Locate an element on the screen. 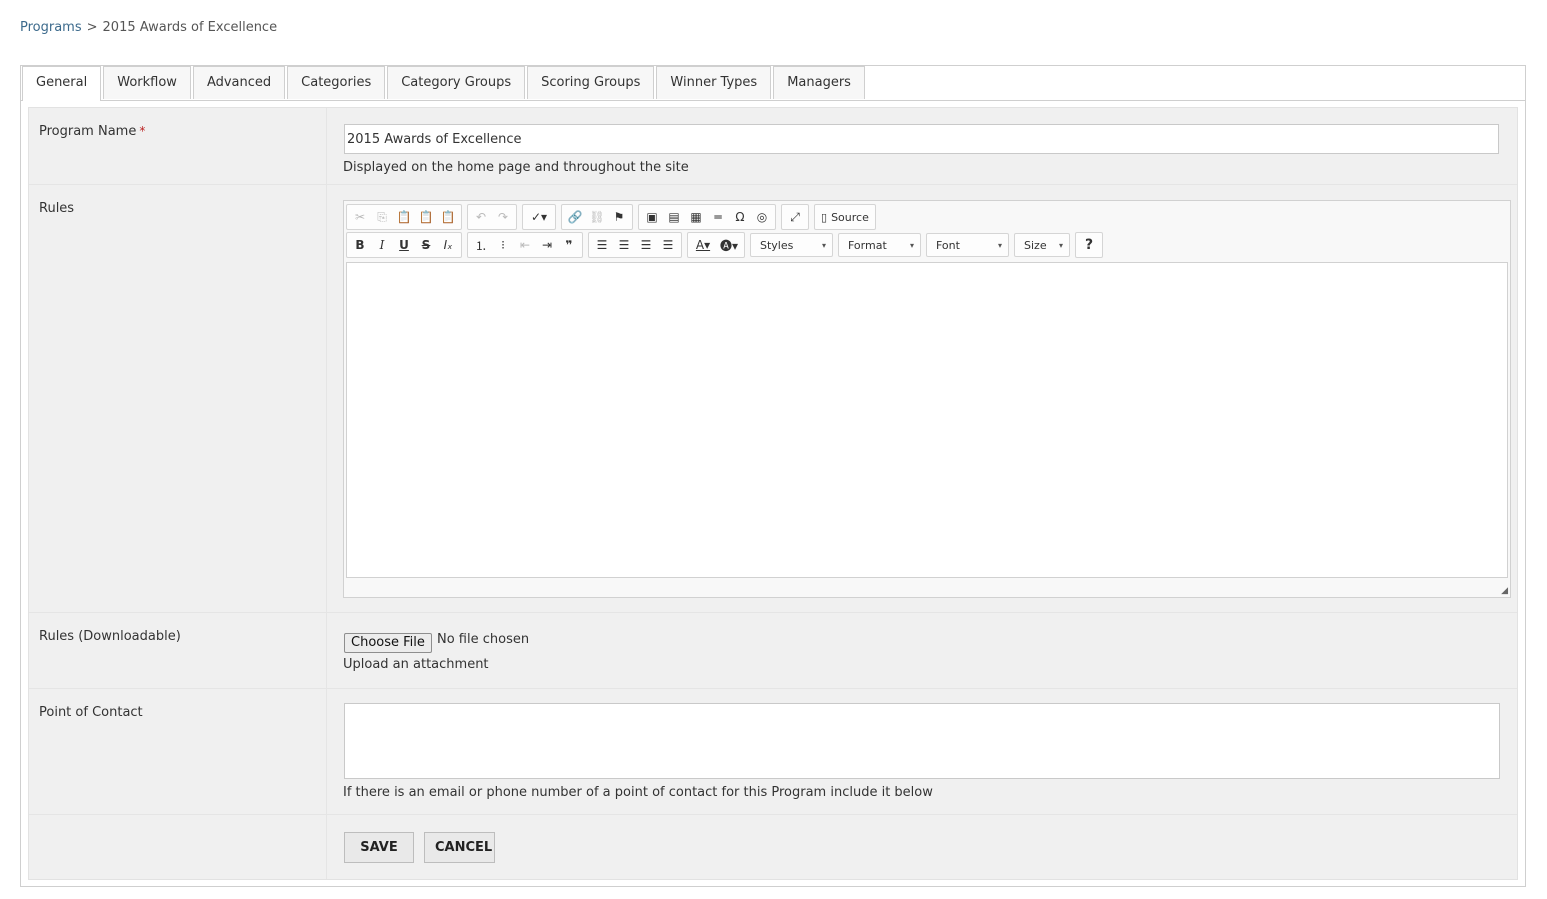  tab-scoring-groups: Scoring Groups is located at coordinates (591, 82).